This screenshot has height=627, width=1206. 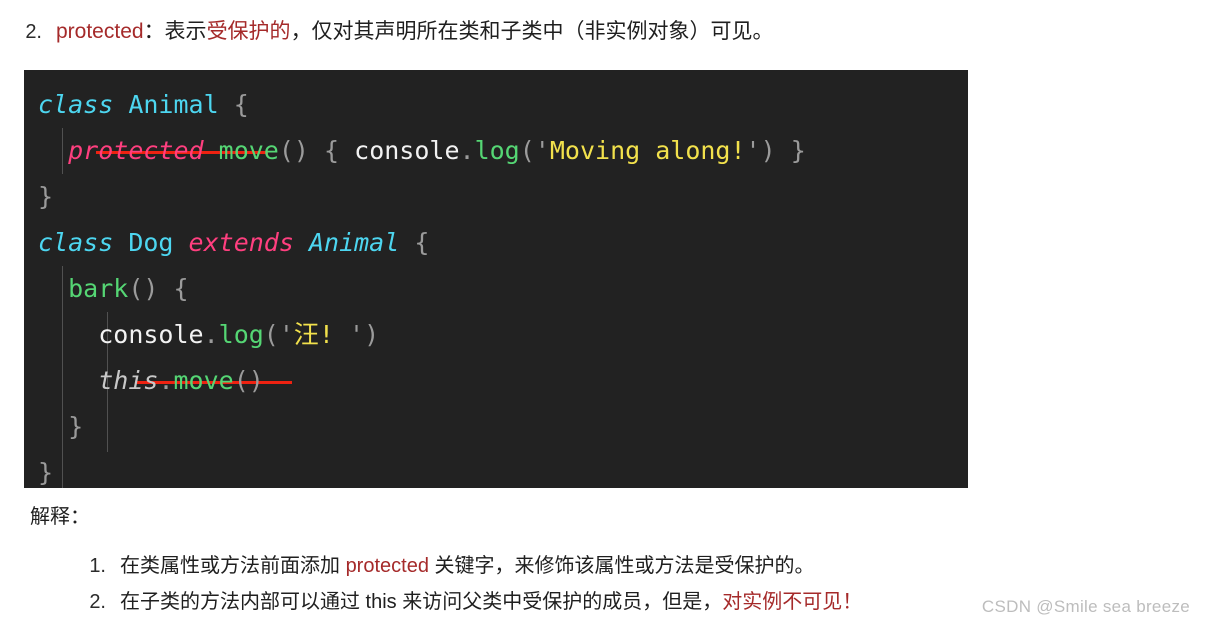 What do you see at coordinates (621, 566) in the screenshot?
I see `explanation-suffix: 关键字，来修饰该属性或方法是受保护的。` at bounding box center [621, 566].